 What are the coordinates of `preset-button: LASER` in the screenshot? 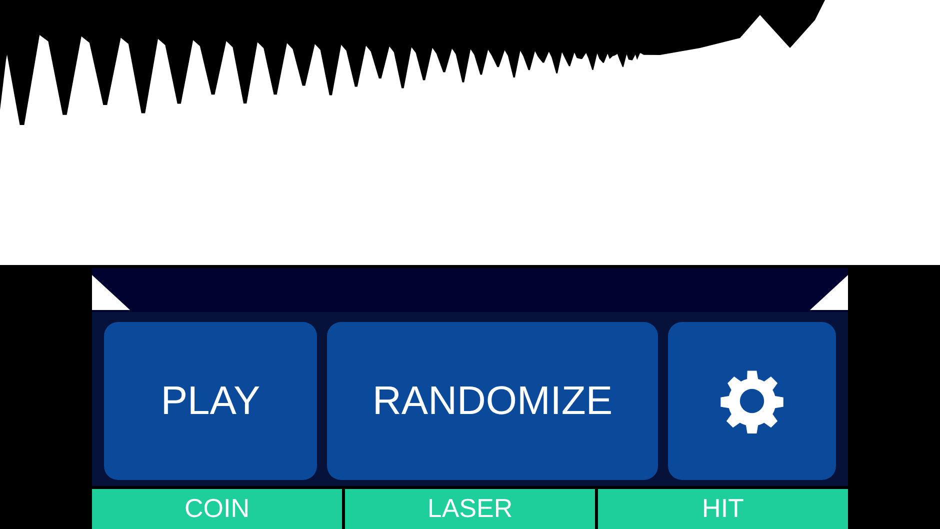 It's located at (470, 509).